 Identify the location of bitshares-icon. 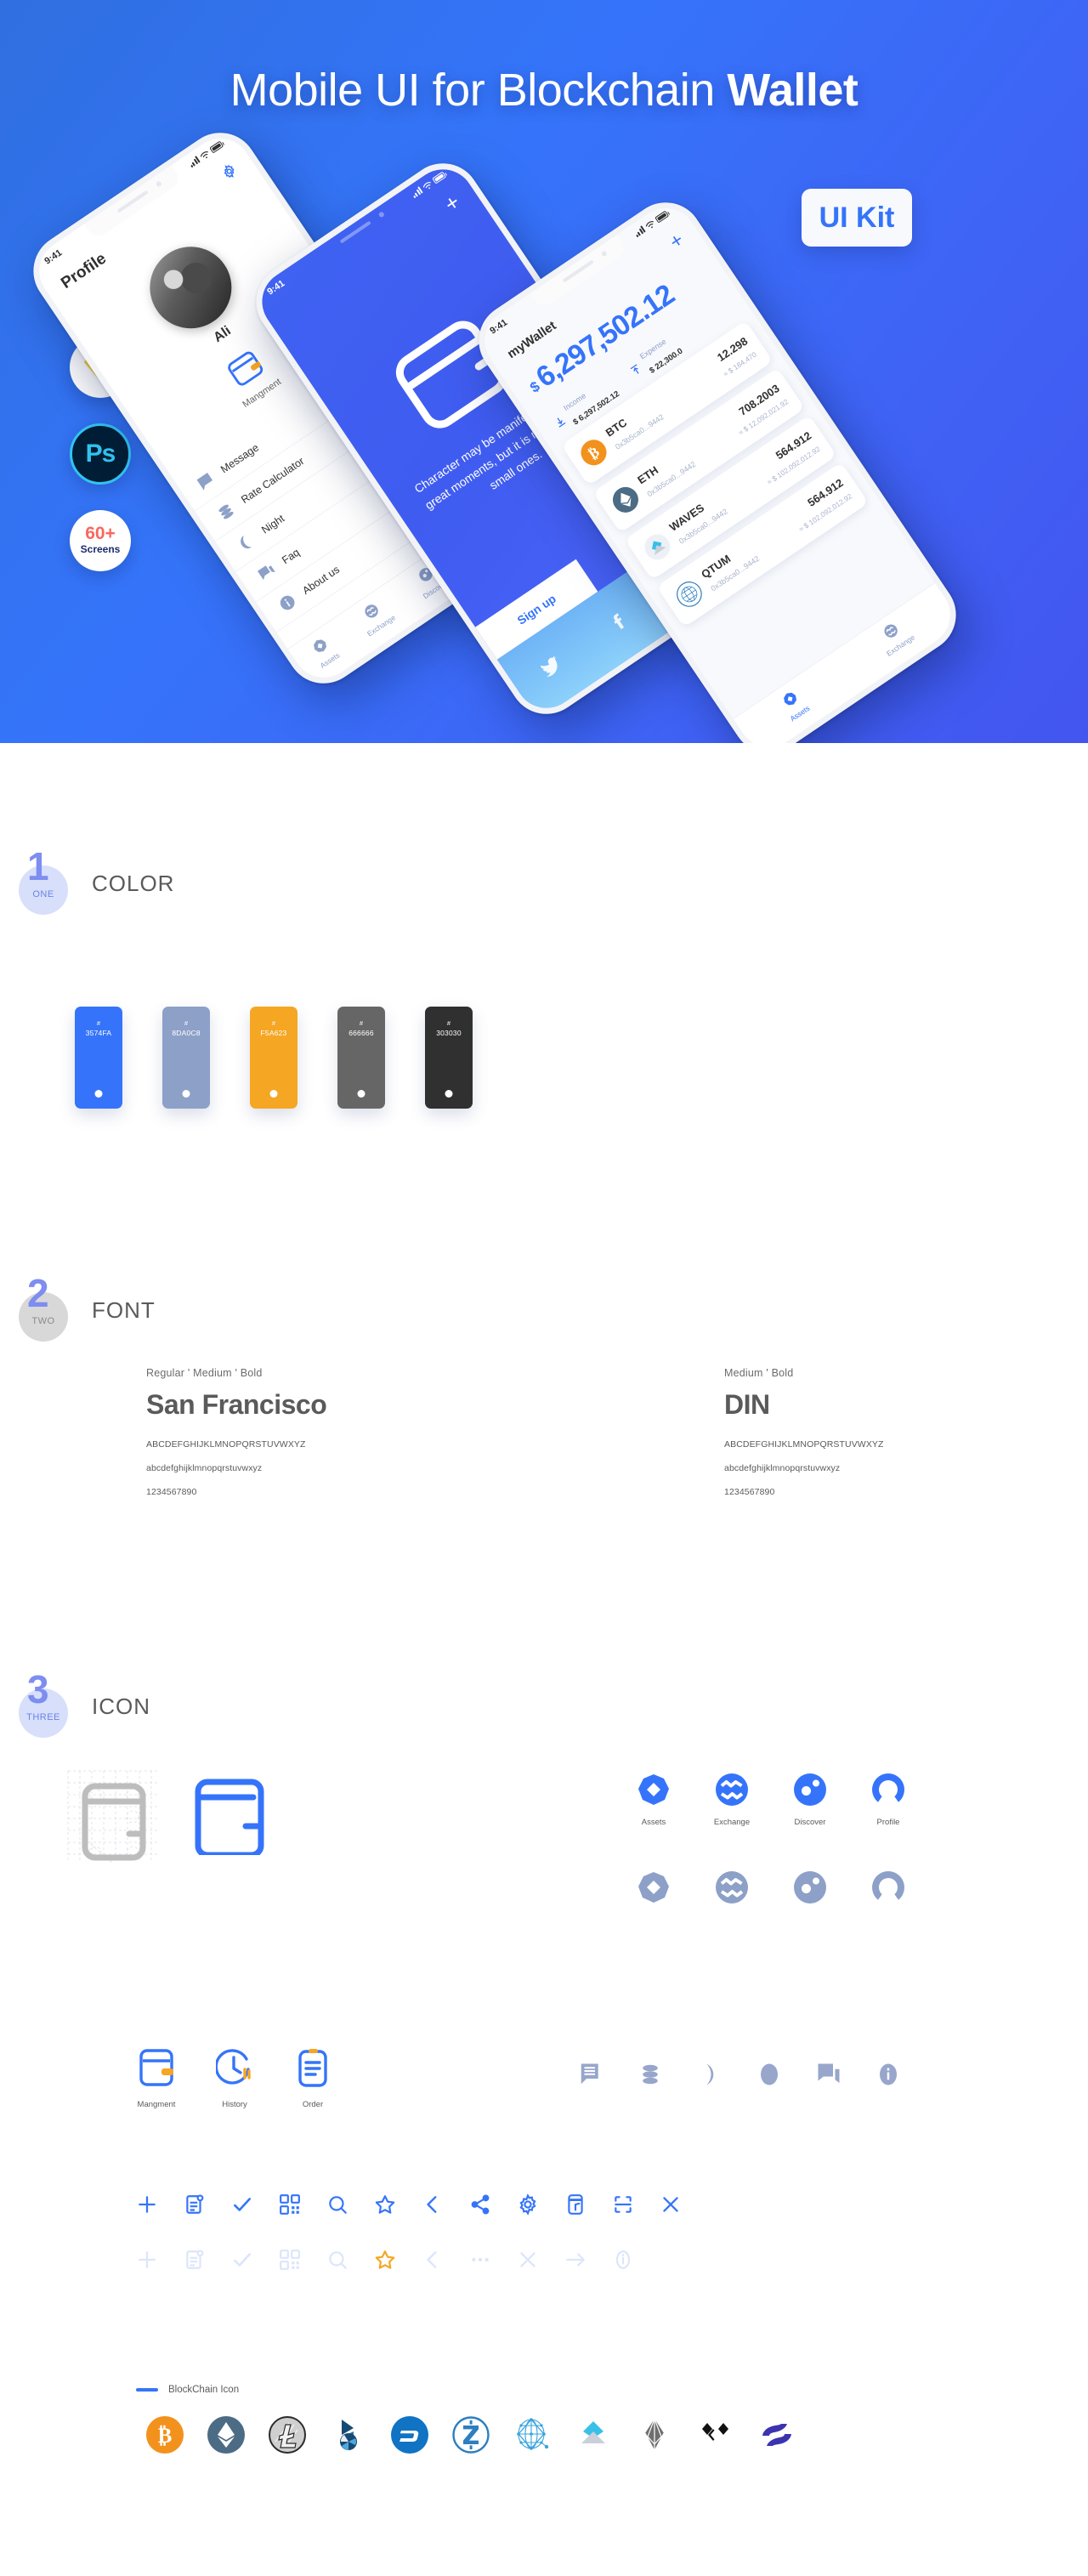
(348, 2435).